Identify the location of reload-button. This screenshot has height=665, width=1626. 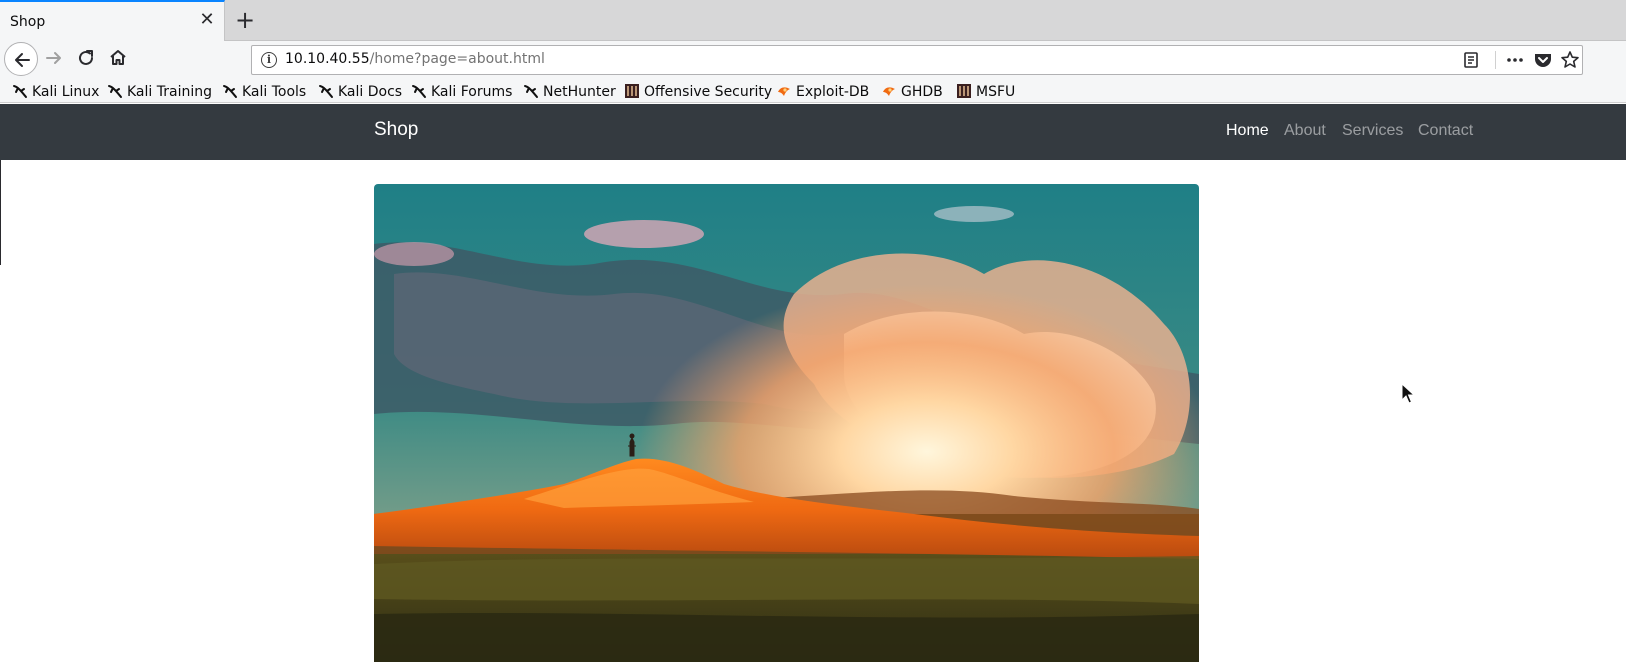
(86, 58).